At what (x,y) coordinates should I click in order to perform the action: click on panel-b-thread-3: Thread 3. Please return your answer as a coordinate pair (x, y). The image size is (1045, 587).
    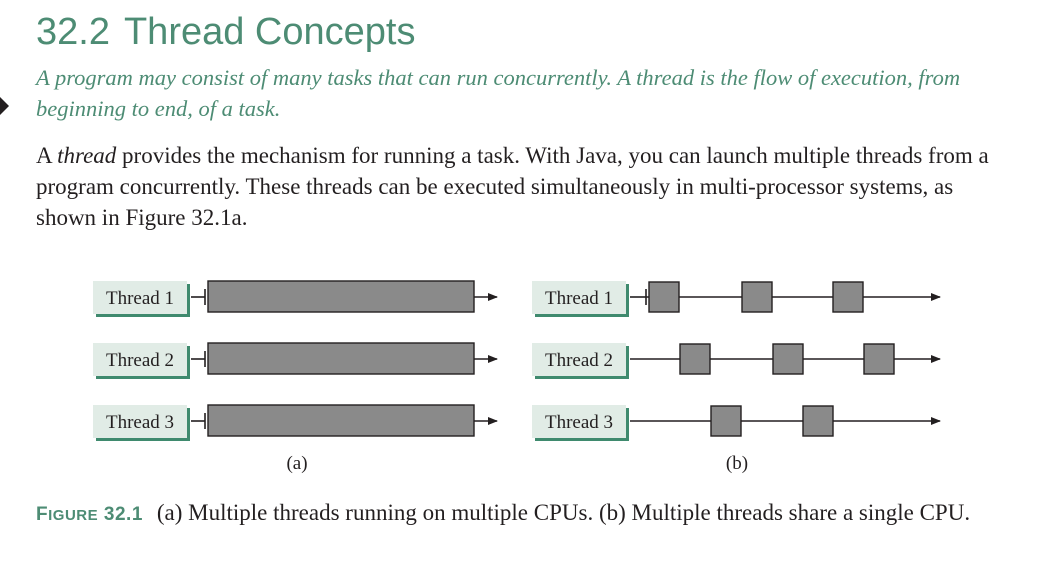
    Looking at the image, I should click on (736, 423).